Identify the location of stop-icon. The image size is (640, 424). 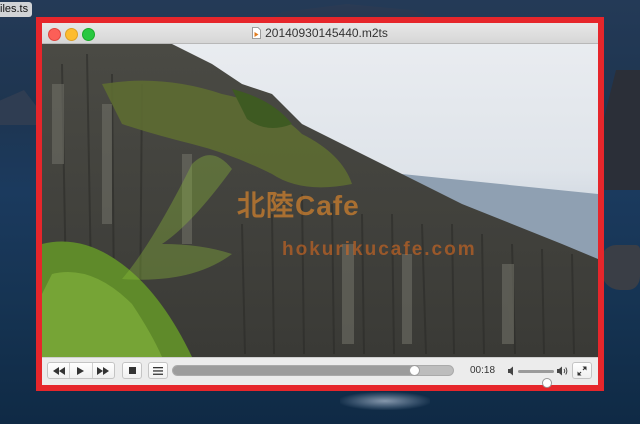
(132, 370).